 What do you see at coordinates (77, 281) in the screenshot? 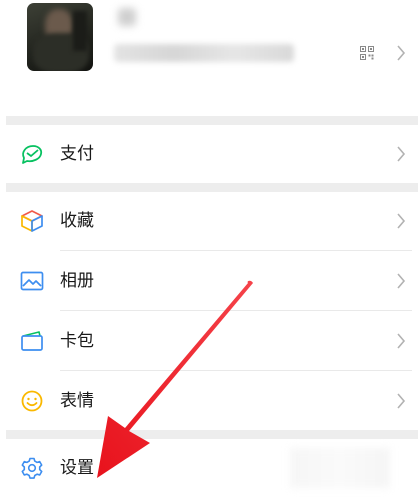
I see `menu-label-album: 相册` at bounding box center [77, 281].